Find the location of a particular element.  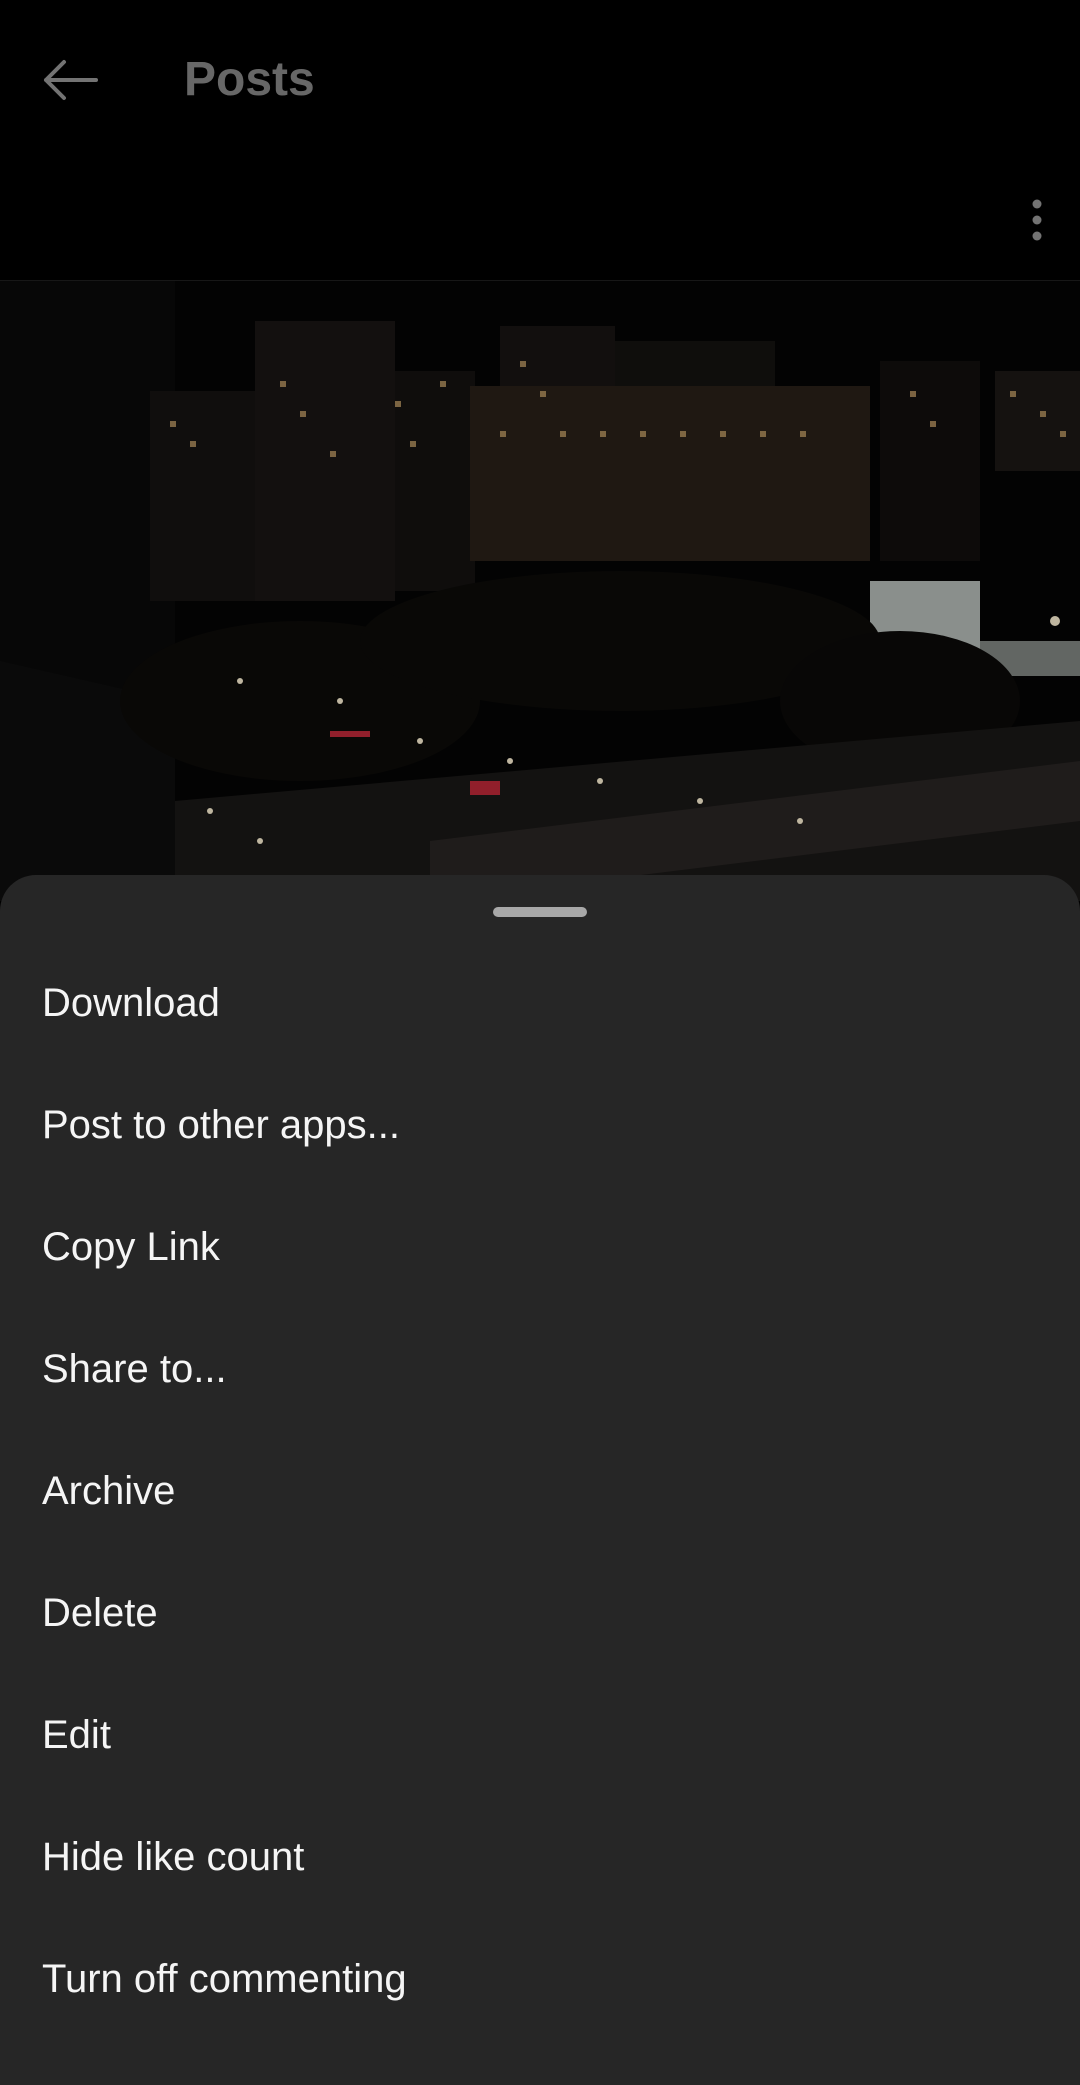

menu-item-delete: Delete is located at coordinates (540, 1613).